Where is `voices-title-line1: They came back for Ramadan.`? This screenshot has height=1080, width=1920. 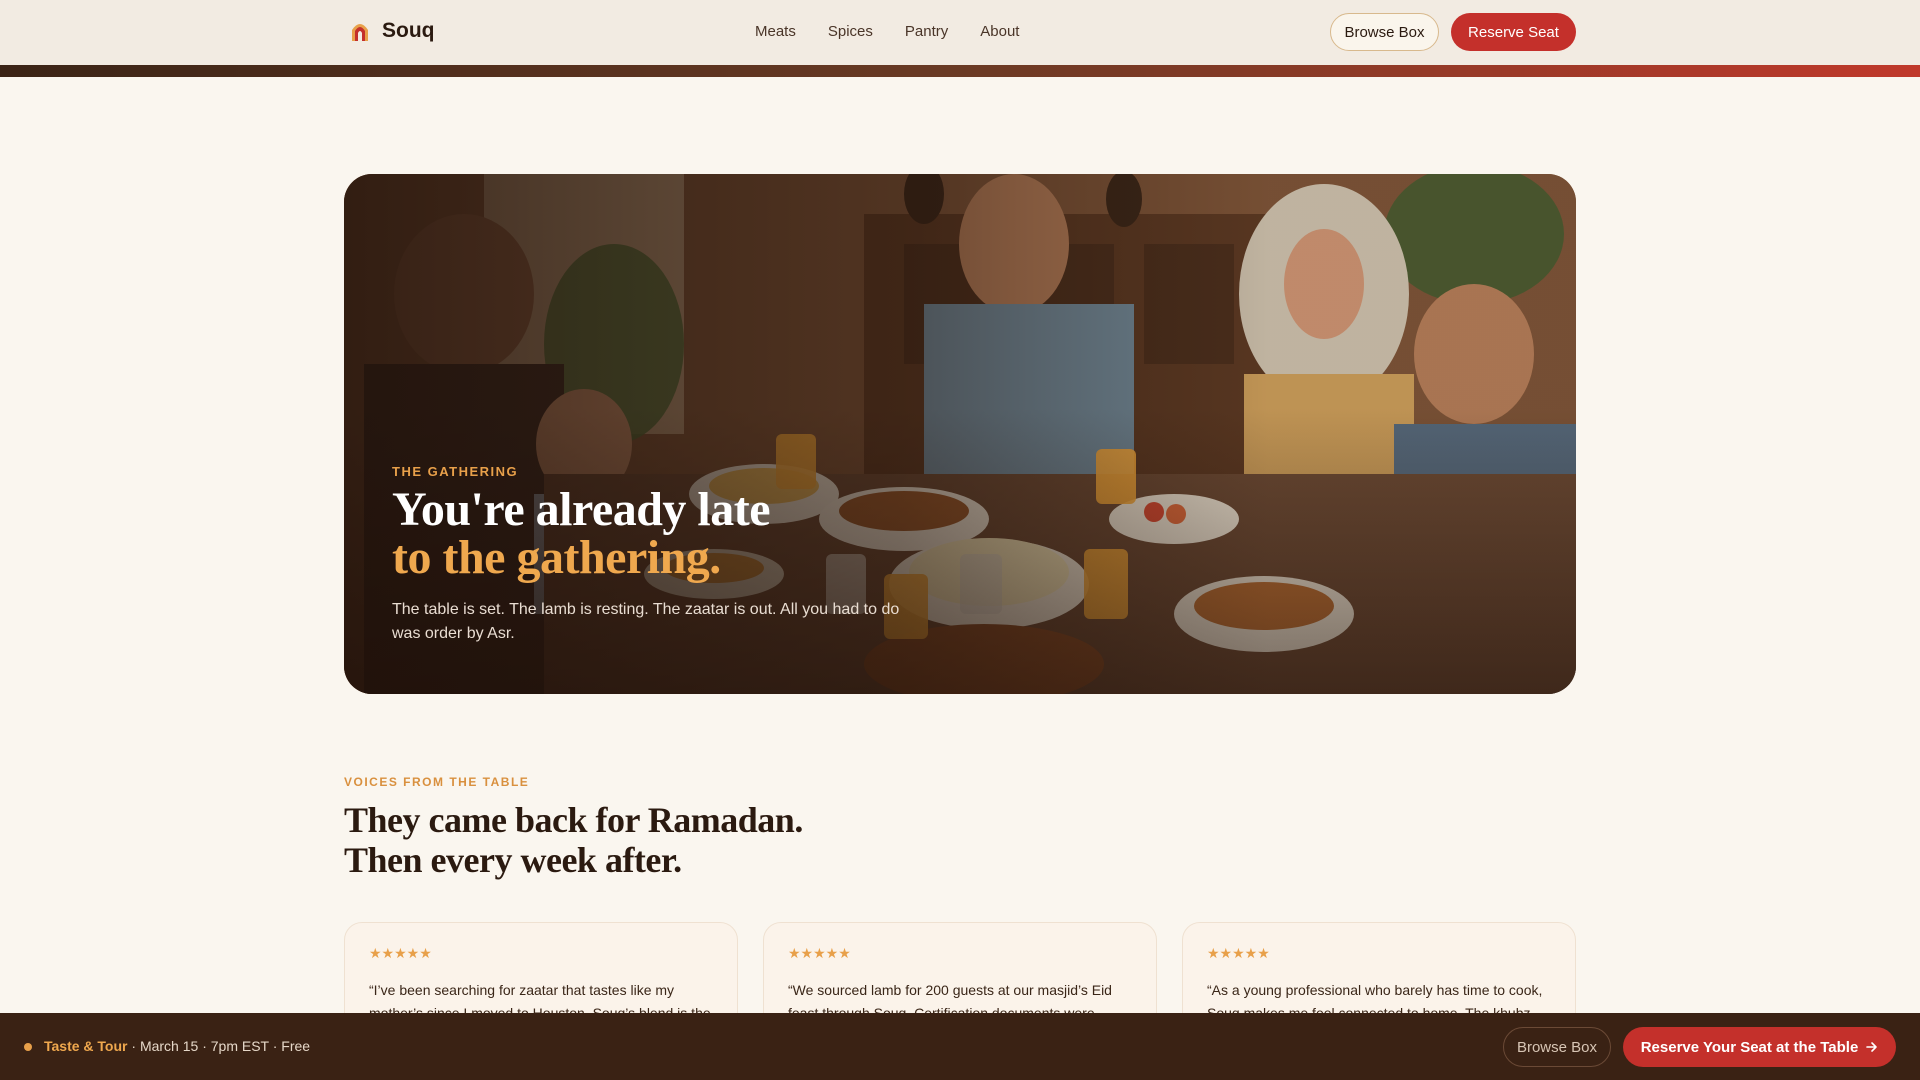 voices-title-line1: They came back for Ramadan. is located at coordinates (573, 820).